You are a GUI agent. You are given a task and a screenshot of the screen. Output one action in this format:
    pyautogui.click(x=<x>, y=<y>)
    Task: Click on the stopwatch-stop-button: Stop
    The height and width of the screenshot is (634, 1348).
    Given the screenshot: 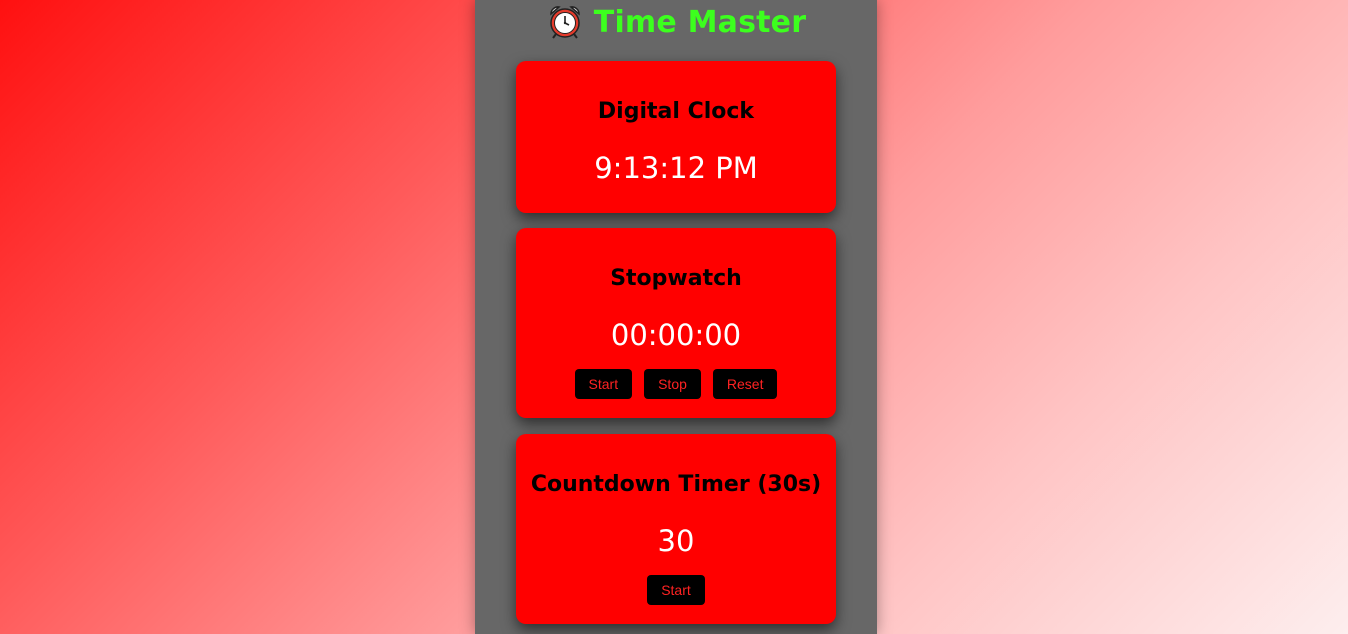 What is the action you would take?
    pyautogui.click(x=672, y=384)
    